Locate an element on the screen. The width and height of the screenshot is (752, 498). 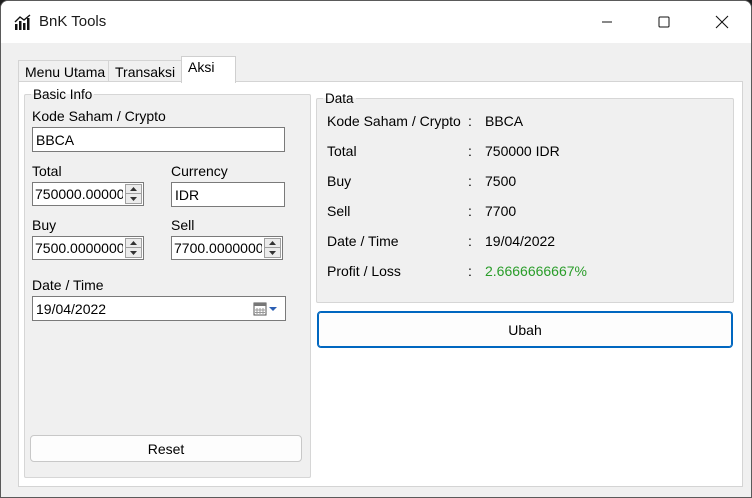
sell-spin-buttons is located at coordinates (272, 248).